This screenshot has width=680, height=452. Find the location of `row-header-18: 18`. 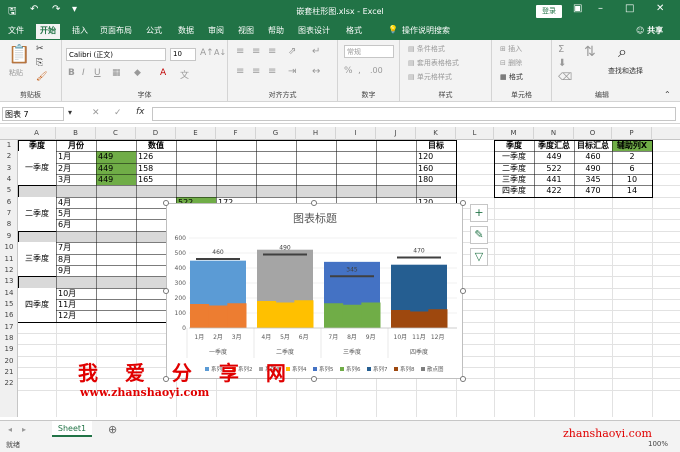

row-header-18: 18 is located at coordinates (9, 338).